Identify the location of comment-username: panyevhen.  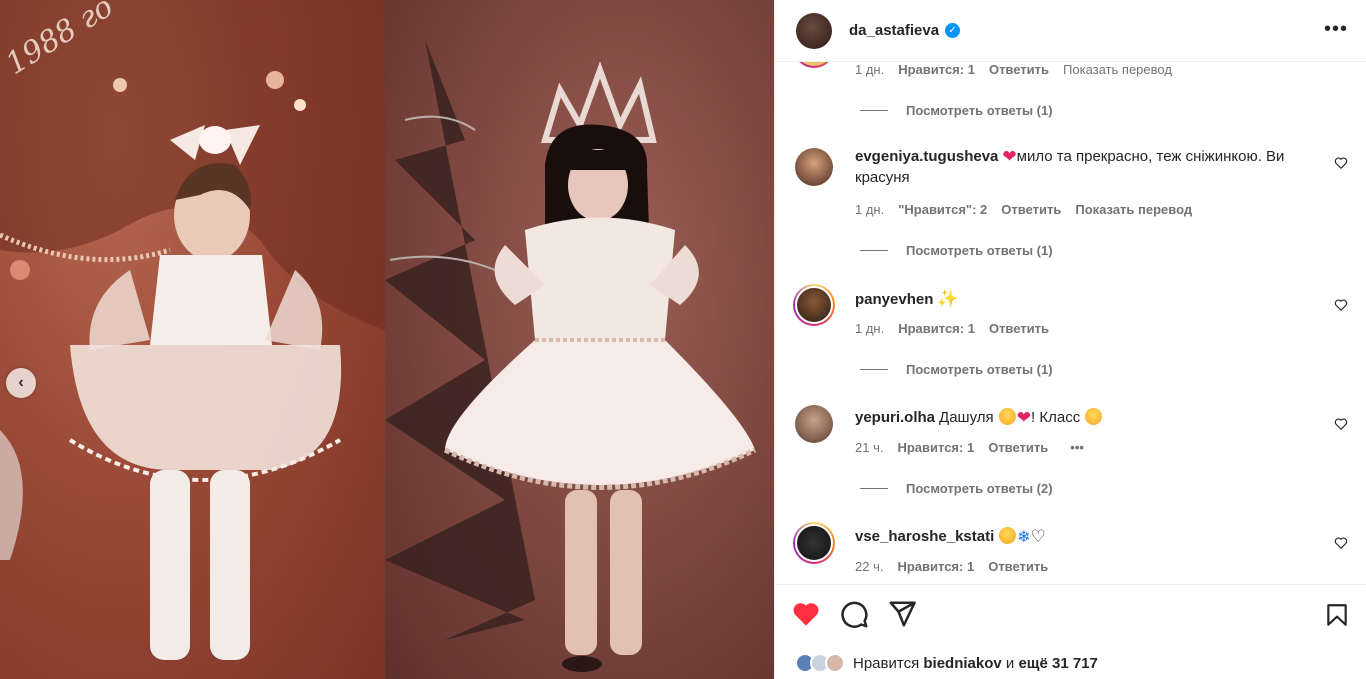
(894, 299).